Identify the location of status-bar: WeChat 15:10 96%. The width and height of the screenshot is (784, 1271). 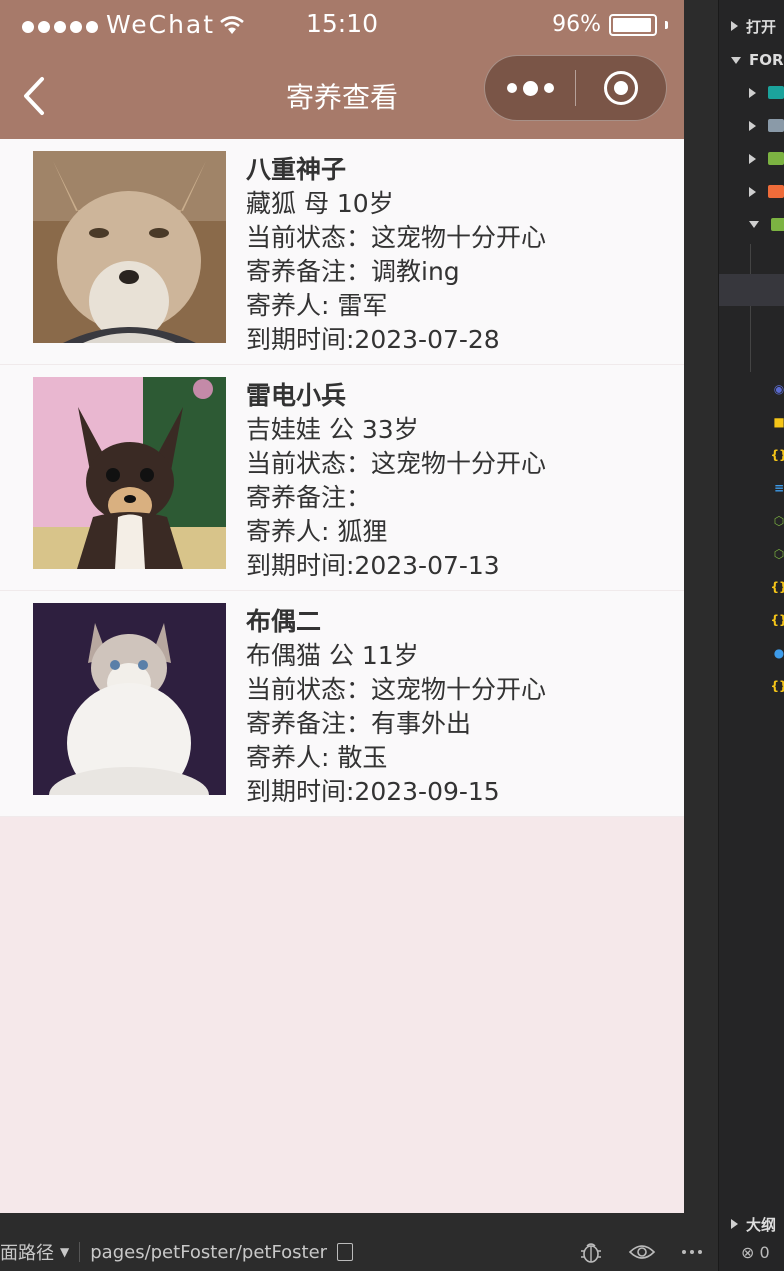
(342, 23).